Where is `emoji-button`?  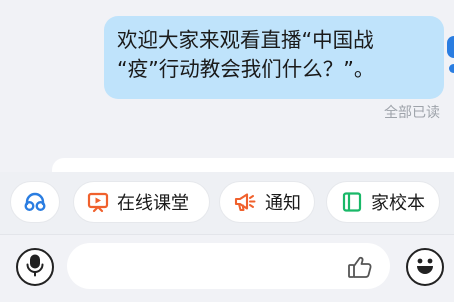 emoji-button is located at coordinates (425, 267).